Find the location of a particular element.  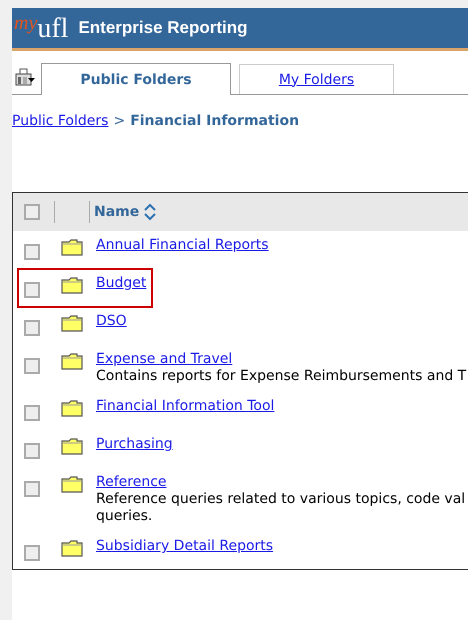

tab: Public Folders is located at coordinates (136, 79).